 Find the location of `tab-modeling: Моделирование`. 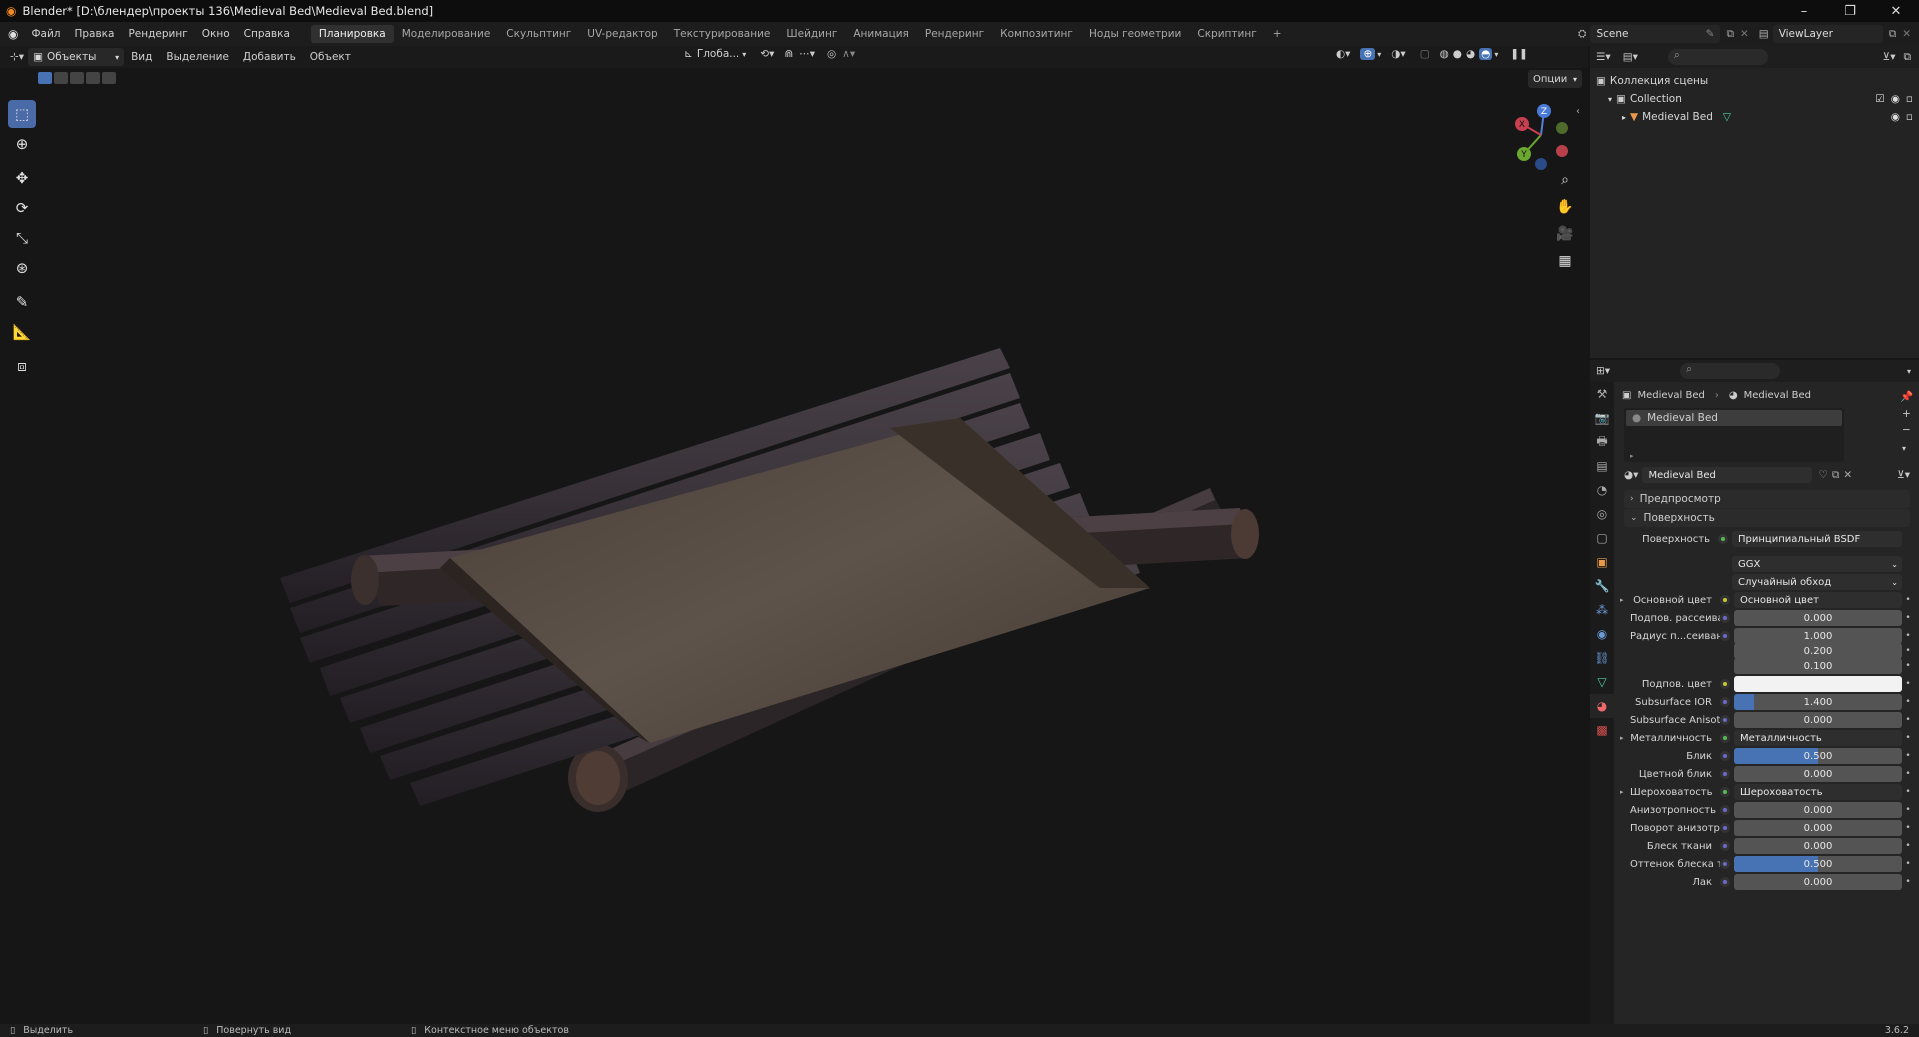

tab-modeling: Моделирование is located at coordinates (446, 34).